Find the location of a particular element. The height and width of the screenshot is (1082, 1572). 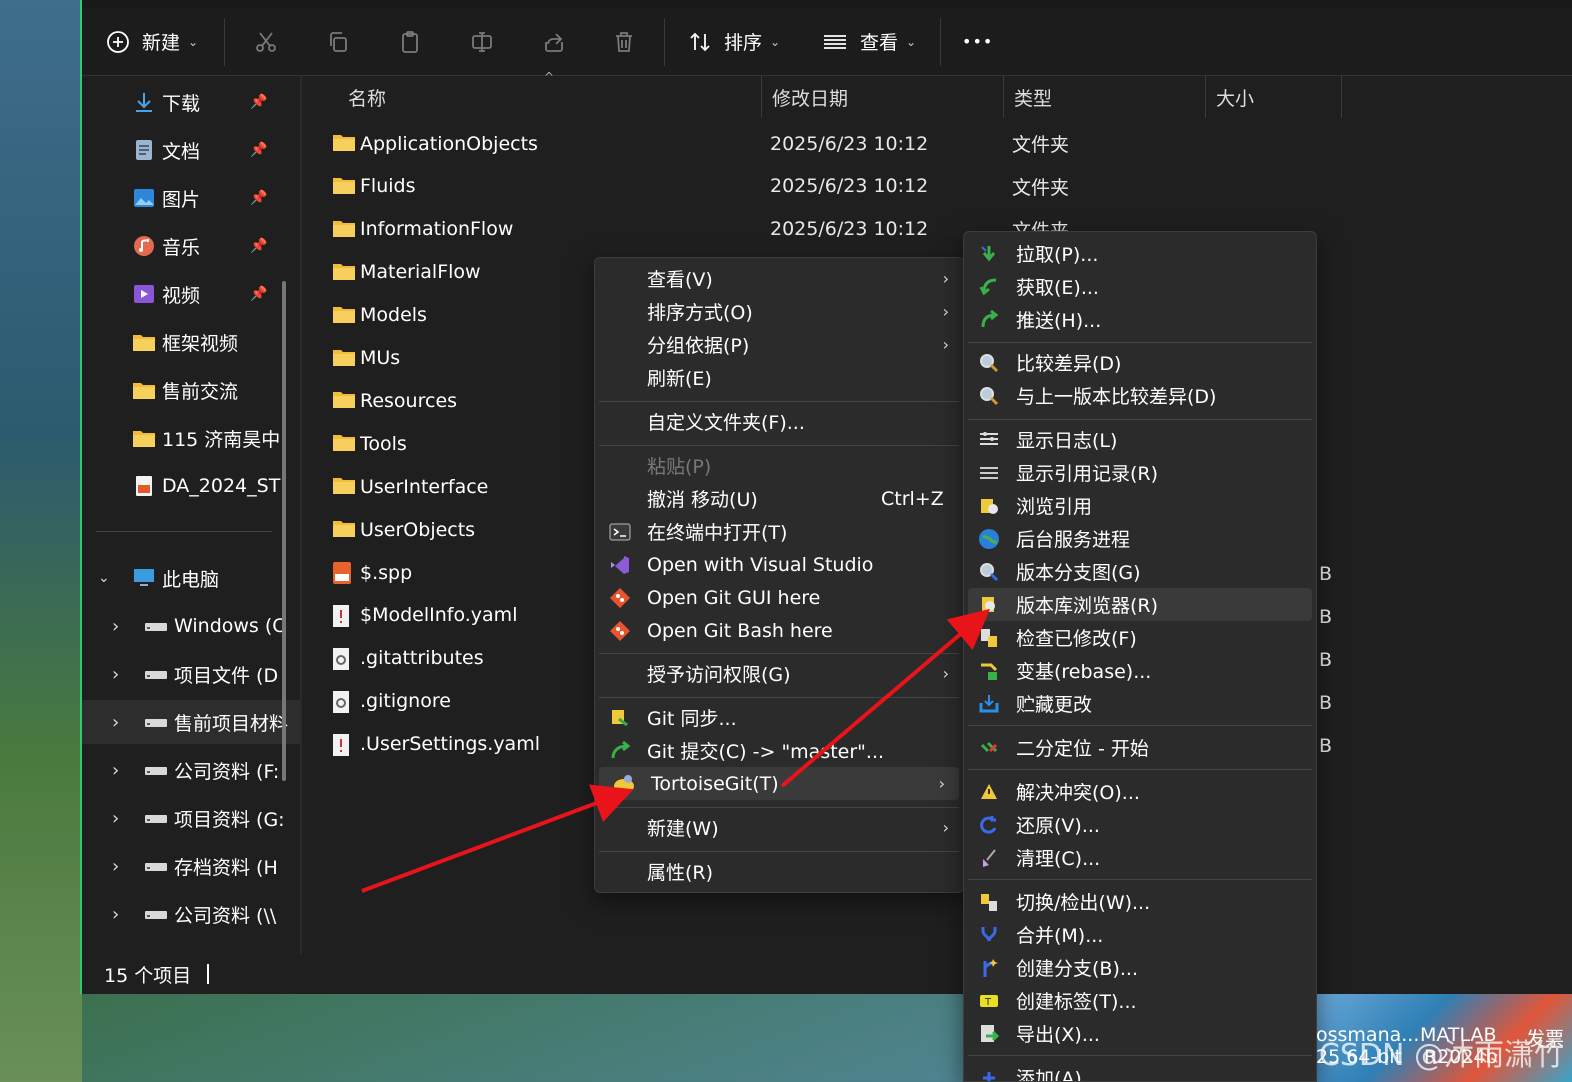

paste-button is located at coordinates (410, 42).